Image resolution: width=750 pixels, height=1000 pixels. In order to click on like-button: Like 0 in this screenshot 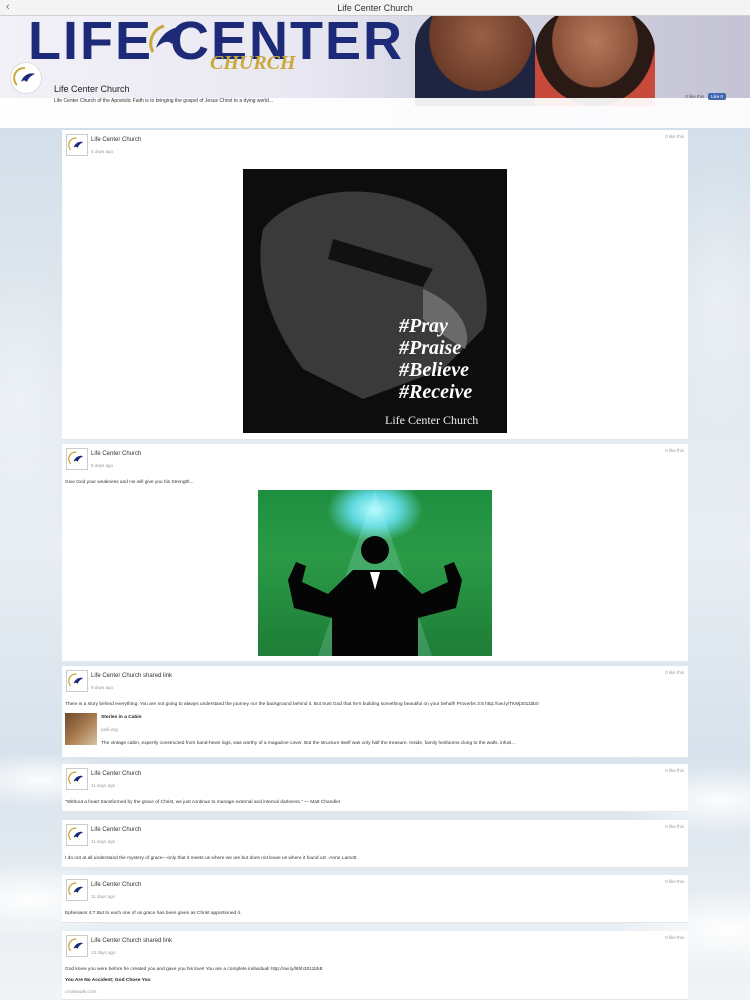, I will do `click(716, 96)`.